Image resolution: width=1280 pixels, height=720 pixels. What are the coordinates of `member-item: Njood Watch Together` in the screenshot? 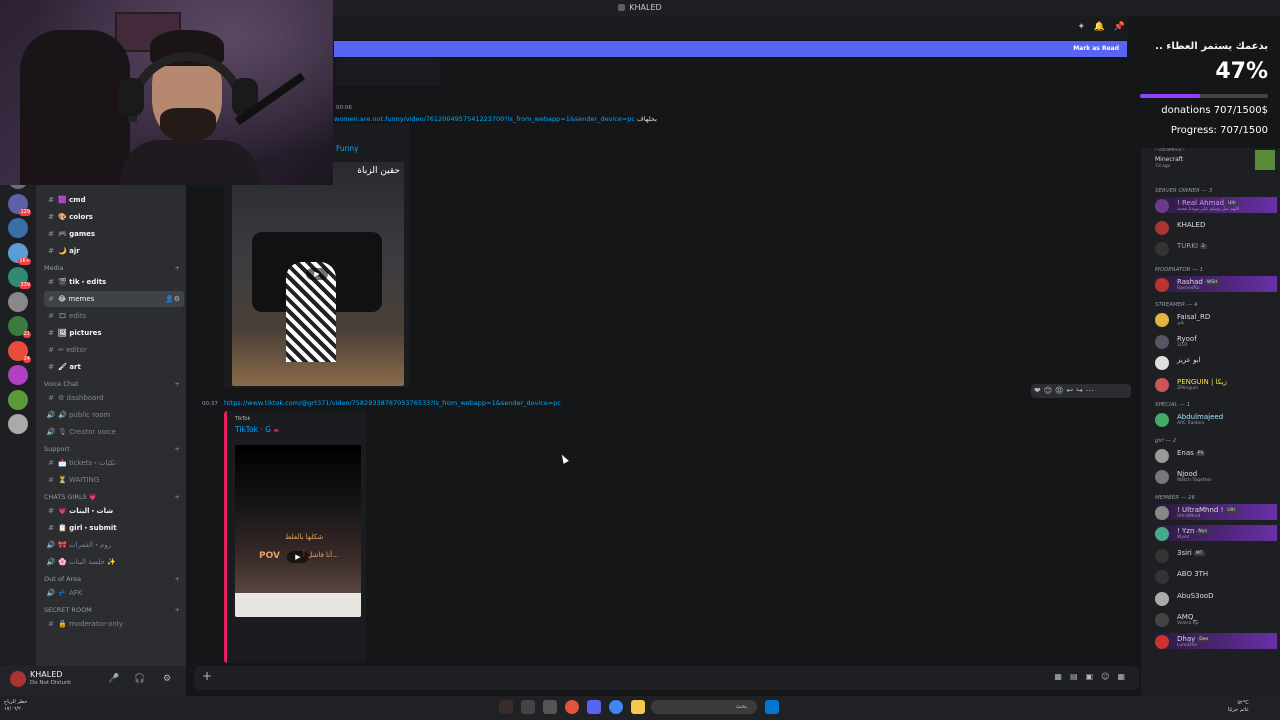 It's located at (1216, 476).